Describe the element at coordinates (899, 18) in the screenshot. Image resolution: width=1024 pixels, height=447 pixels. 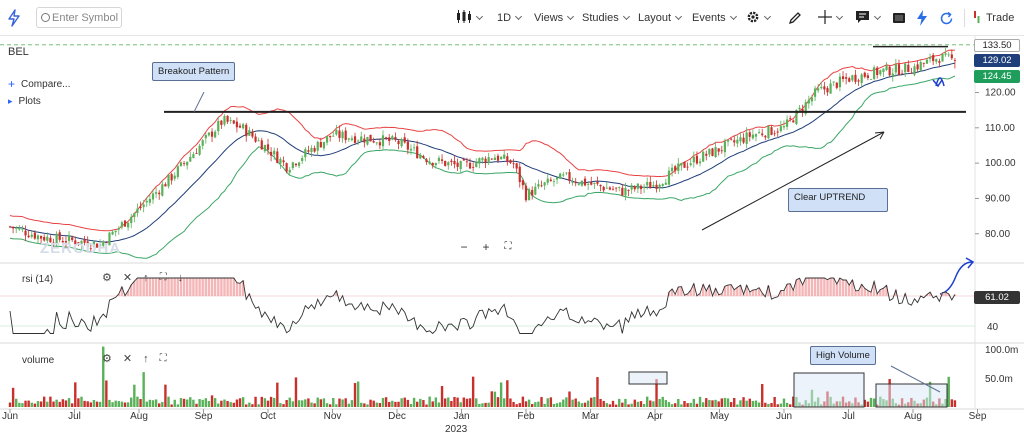
I see `screenshot-icon` at that location.